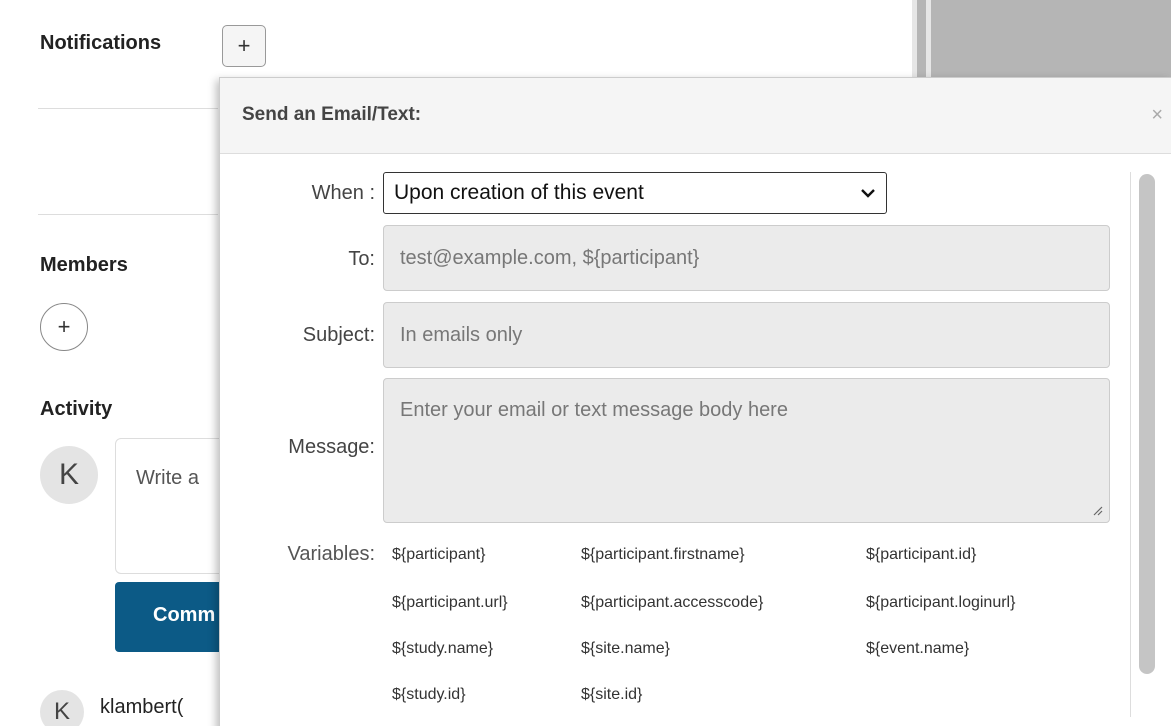 This screenshot has height=726, width=1171. Describe the element at coordinates (746, 258) in the screenshot. I see `to-field: test@example.com, ${participant}` at that location.